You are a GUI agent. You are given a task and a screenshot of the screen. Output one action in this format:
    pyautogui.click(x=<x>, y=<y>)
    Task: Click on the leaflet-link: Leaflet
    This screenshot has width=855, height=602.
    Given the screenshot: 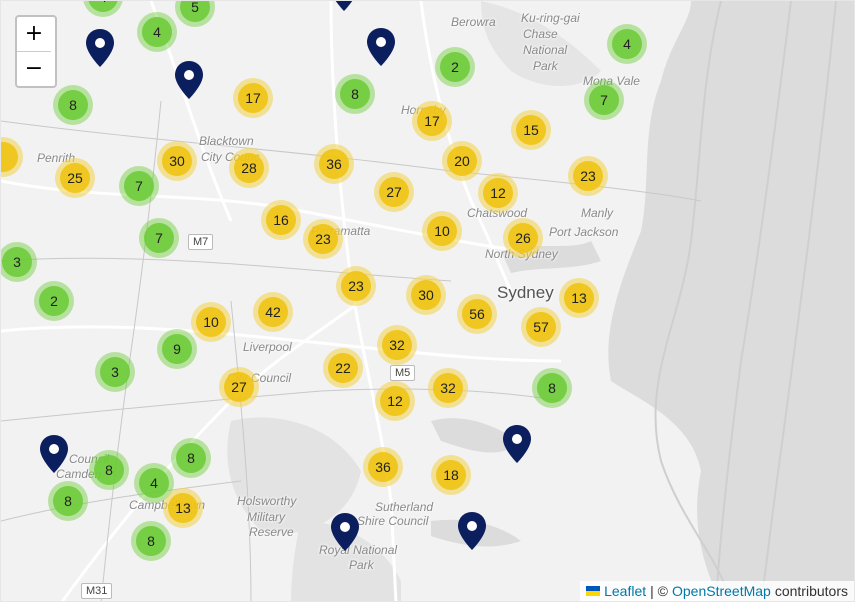 What is the action you would take?
    pyautogui.click(x=625, y=591)
    